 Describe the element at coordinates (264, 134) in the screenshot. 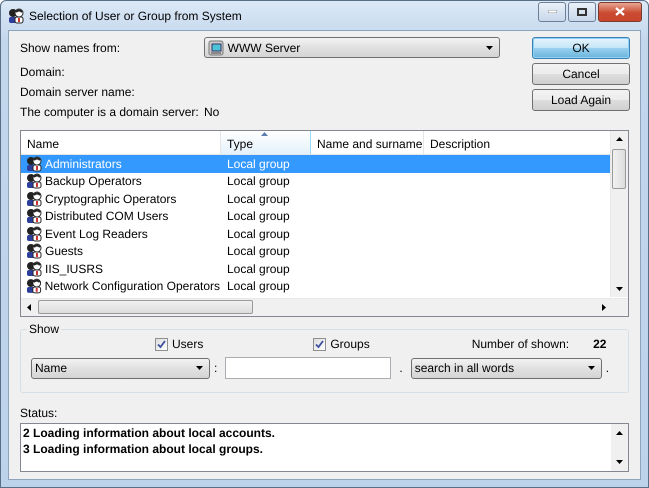

I see `sort-arrow-icon` at that location.